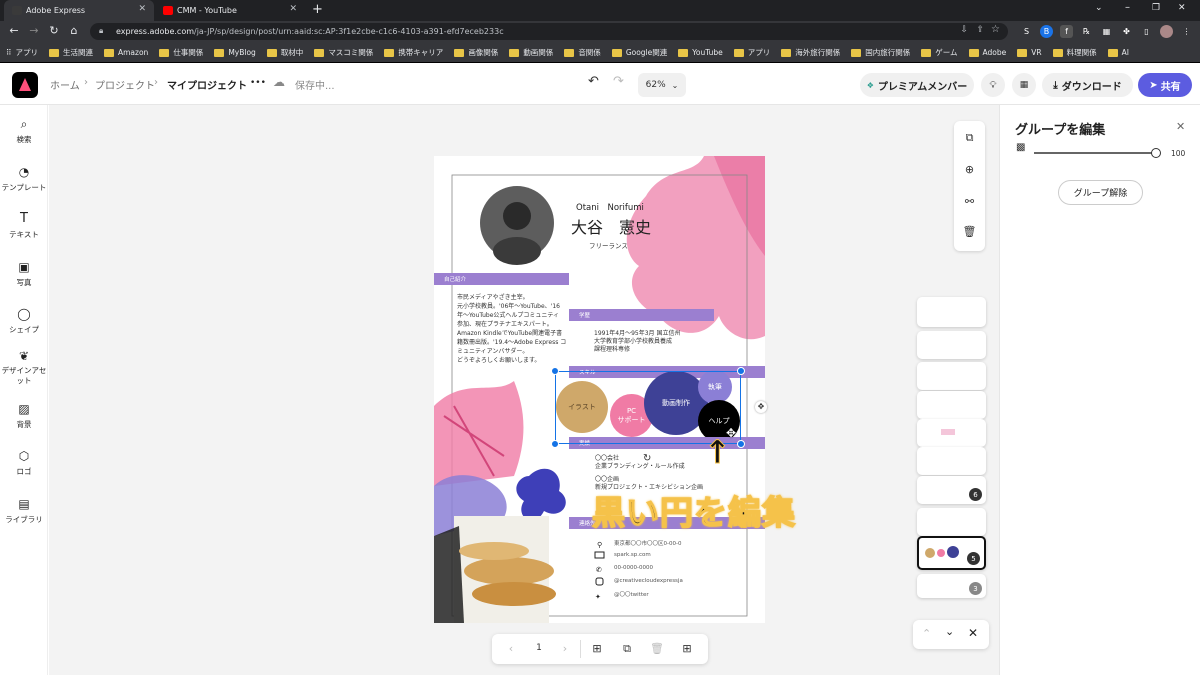 The image size is (1200, 675). Describe the element at coordinates (24, 367) in the screenshot. I see `rail-design-assets: ❦ デザインアセット` at that location.